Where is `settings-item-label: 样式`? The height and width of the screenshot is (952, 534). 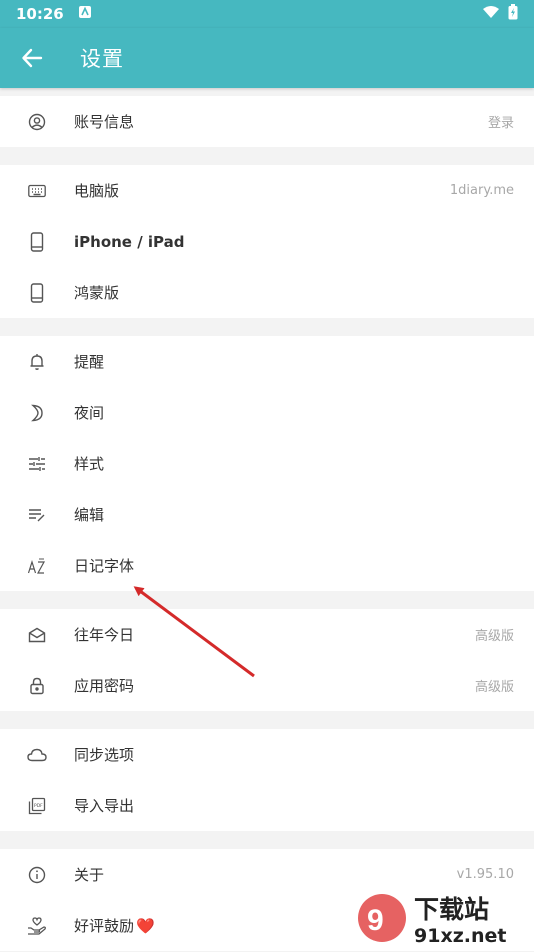
settings-item-label: 样式 is located at coordinates (89, 464).